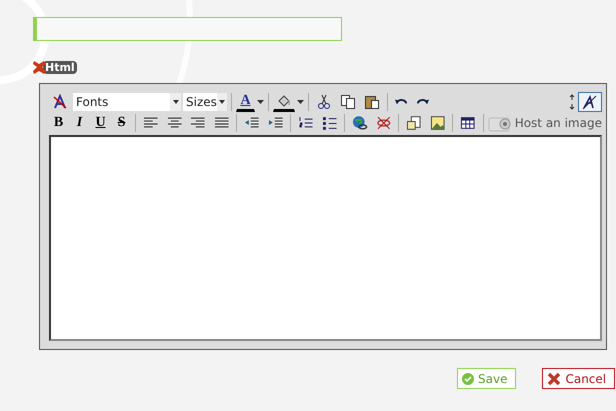 The width and height of the screenshot is (616, 411). I want to click on justify-icon, so click(222, 122).